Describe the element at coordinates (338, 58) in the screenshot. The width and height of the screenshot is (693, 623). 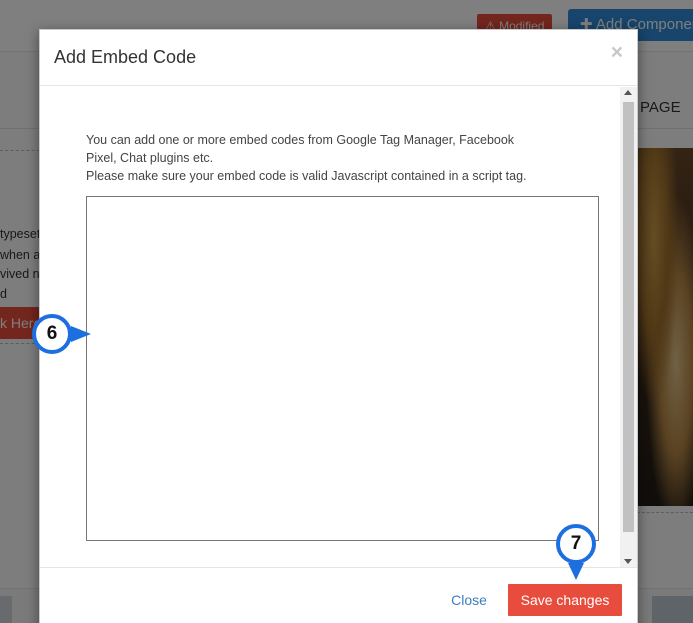
I see `modal-header: Add Embed Code ×` at that location.